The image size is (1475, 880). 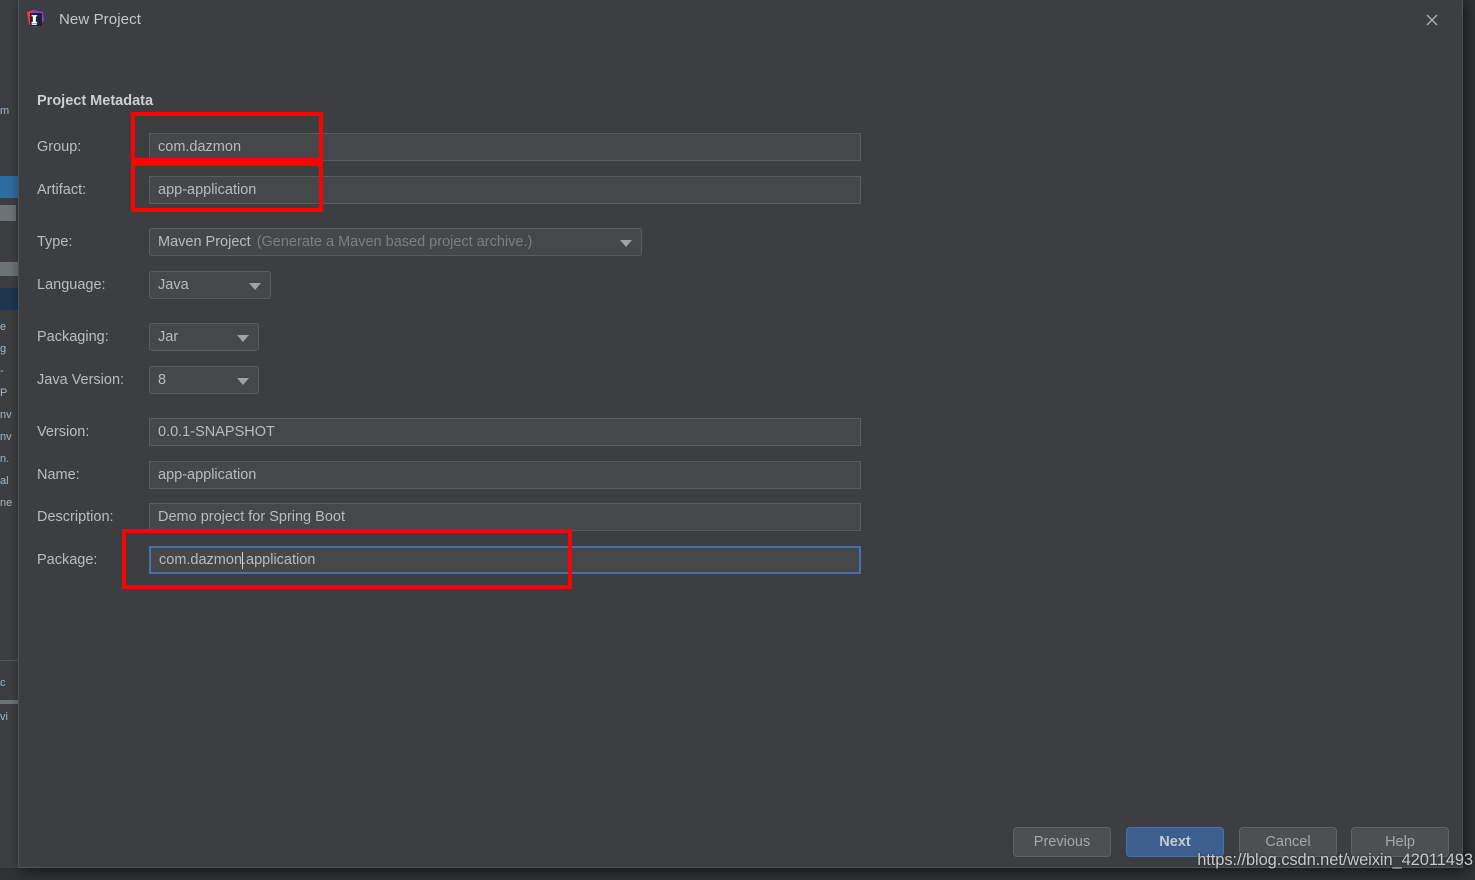 I want to click on packaging-combobox: Jar, so click(x=204, y=337).